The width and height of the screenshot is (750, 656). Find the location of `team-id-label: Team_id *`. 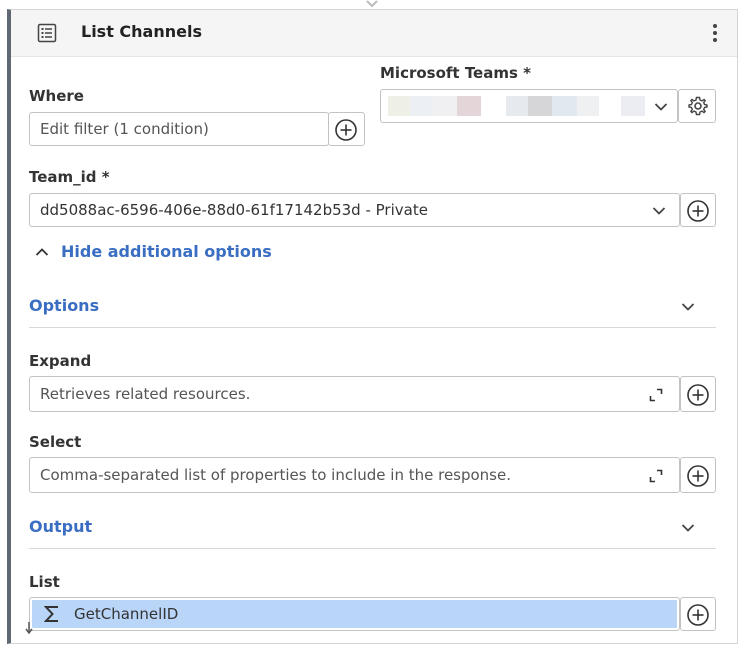

team-id-label: Team_id * is located at coordinates (69, 177).